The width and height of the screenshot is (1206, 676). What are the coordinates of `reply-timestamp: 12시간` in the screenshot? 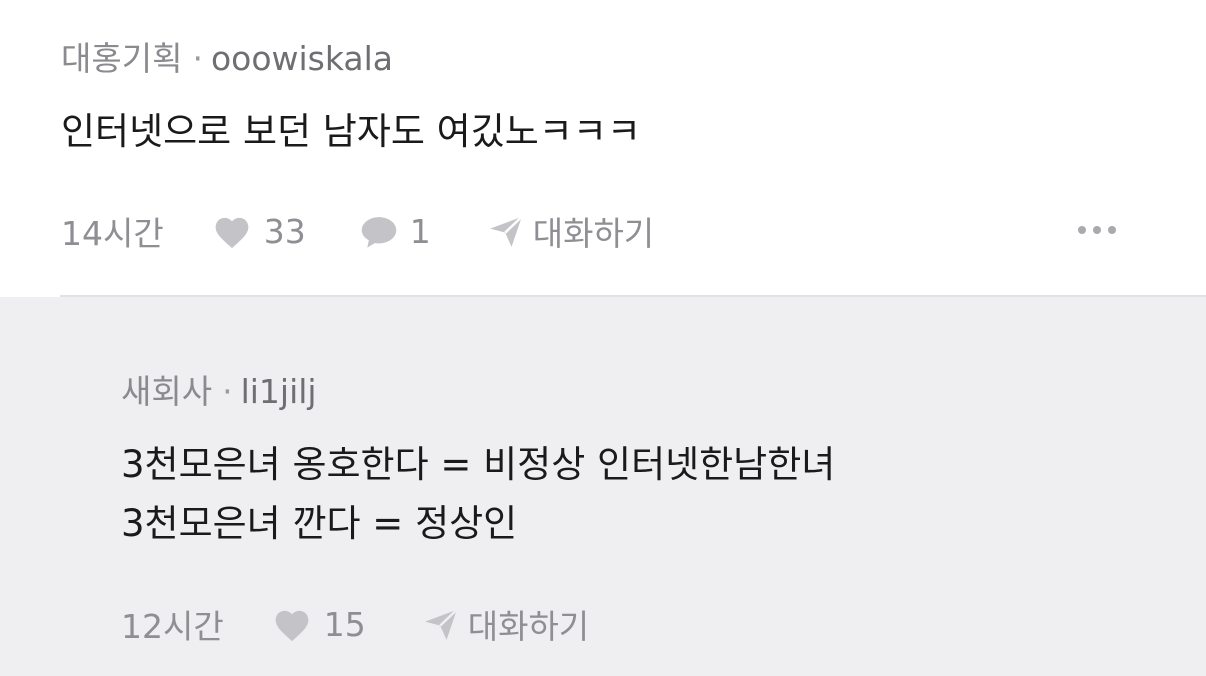 It's located at (172, 626).